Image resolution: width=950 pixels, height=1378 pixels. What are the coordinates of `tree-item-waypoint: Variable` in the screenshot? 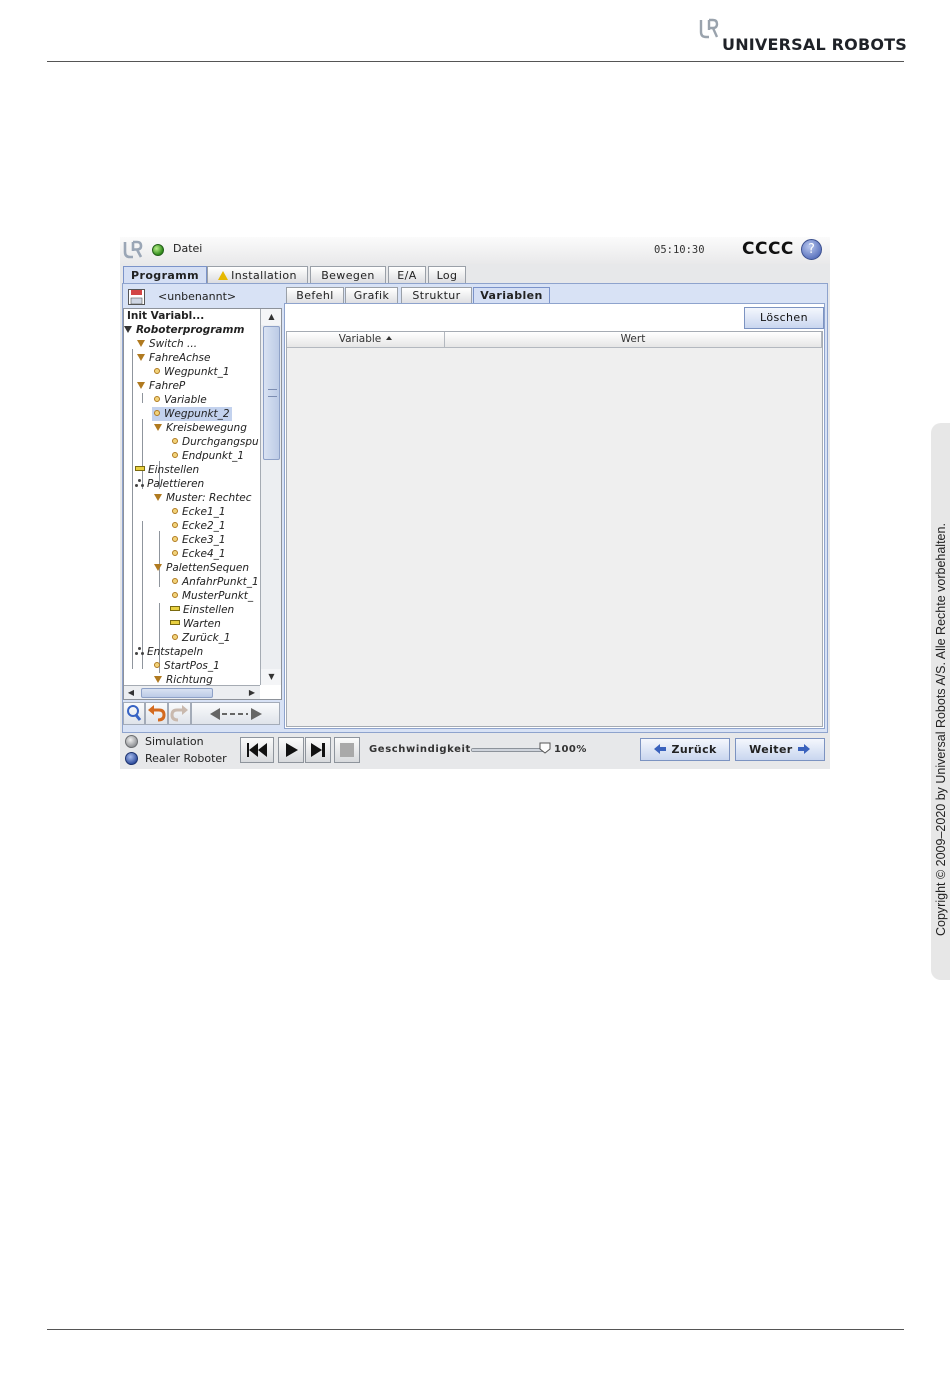 It's located at (180, 400).